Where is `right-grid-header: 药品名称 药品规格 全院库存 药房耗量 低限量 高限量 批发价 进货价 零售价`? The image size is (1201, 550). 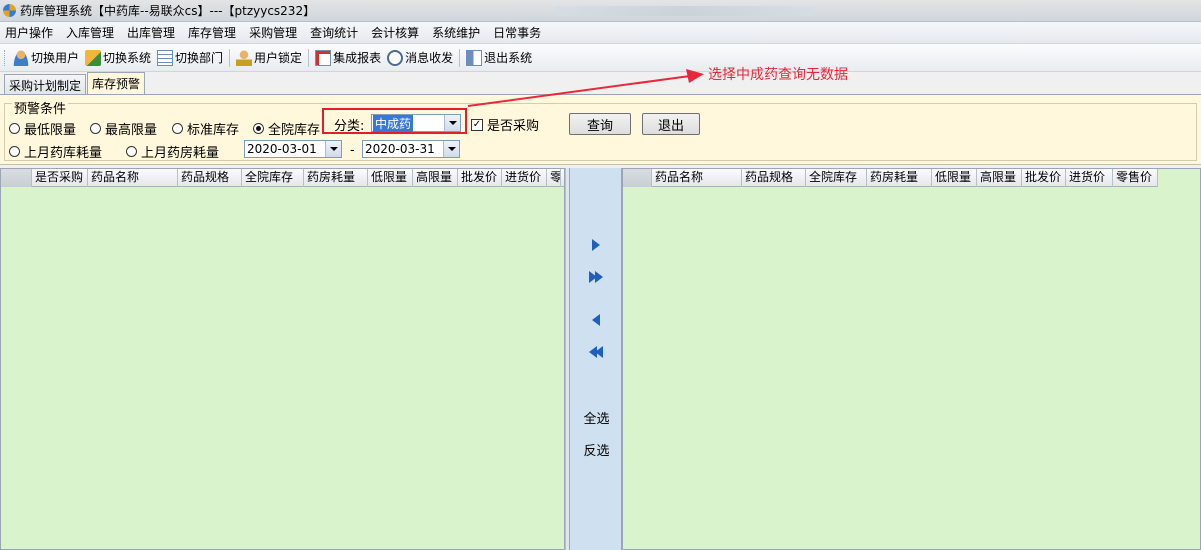 right-grid-header: 药品名称 药品规格 全院库存 药房耗量 低限量 高限量 批发价 进货价 零售价 is located at coordinates (890, 178).